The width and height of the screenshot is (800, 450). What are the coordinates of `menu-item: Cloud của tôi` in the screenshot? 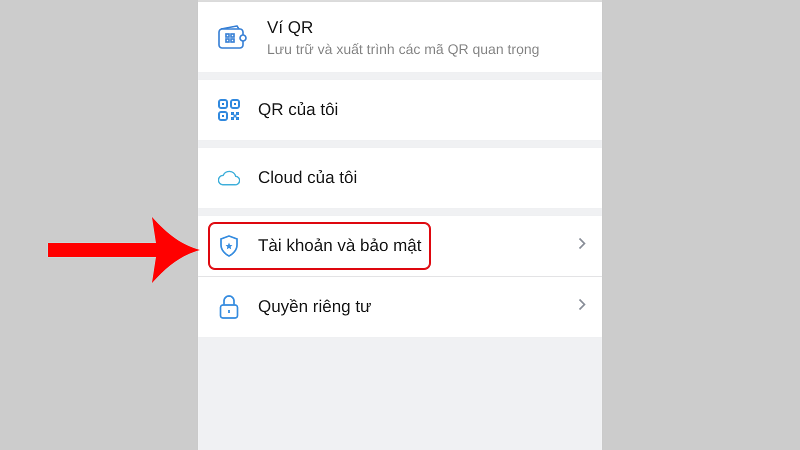 It's located at (400, 178).